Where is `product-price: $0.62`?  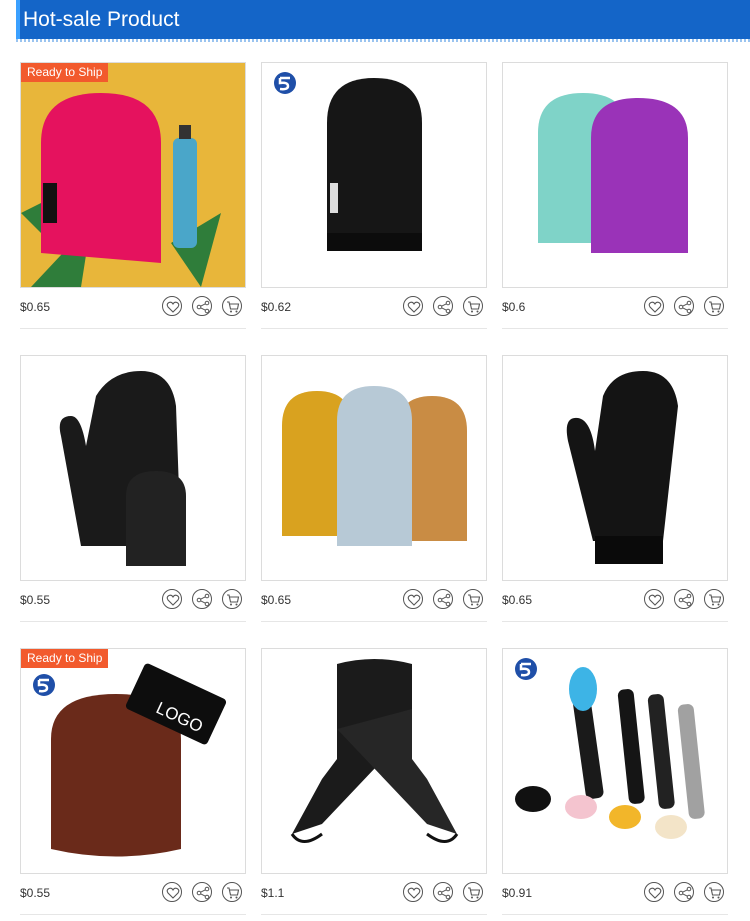
product-price: $0.62 is located at coordinates (276, 307).